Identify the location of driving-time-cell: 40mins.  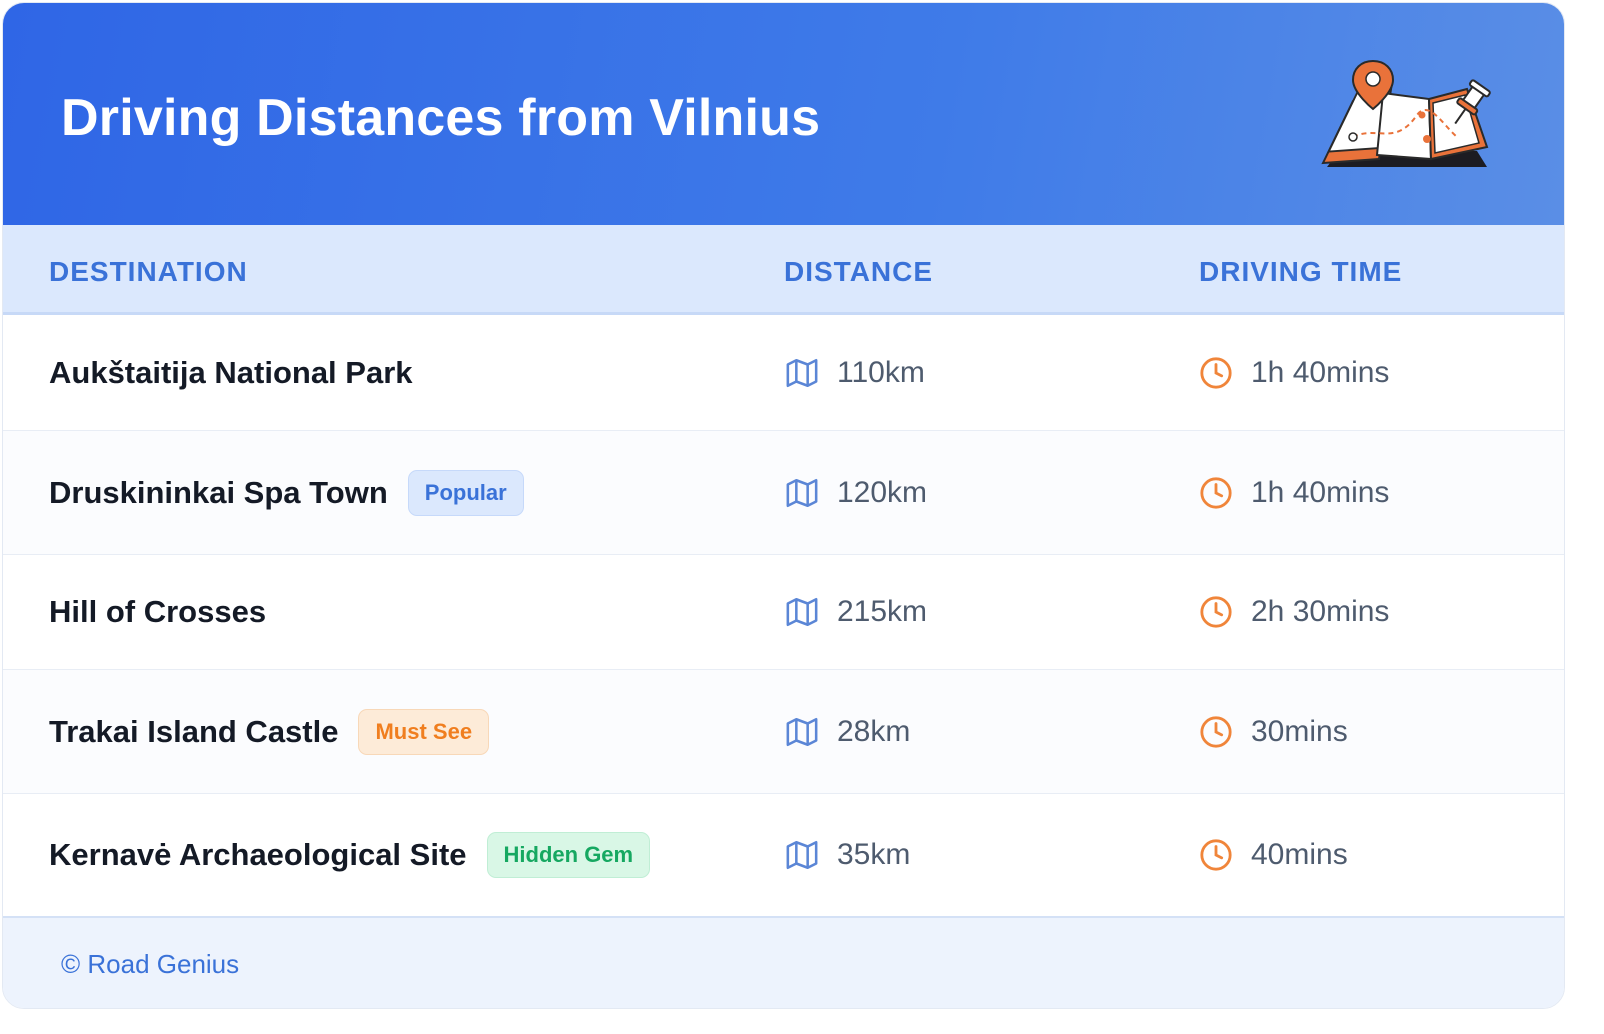
(1273, 855).